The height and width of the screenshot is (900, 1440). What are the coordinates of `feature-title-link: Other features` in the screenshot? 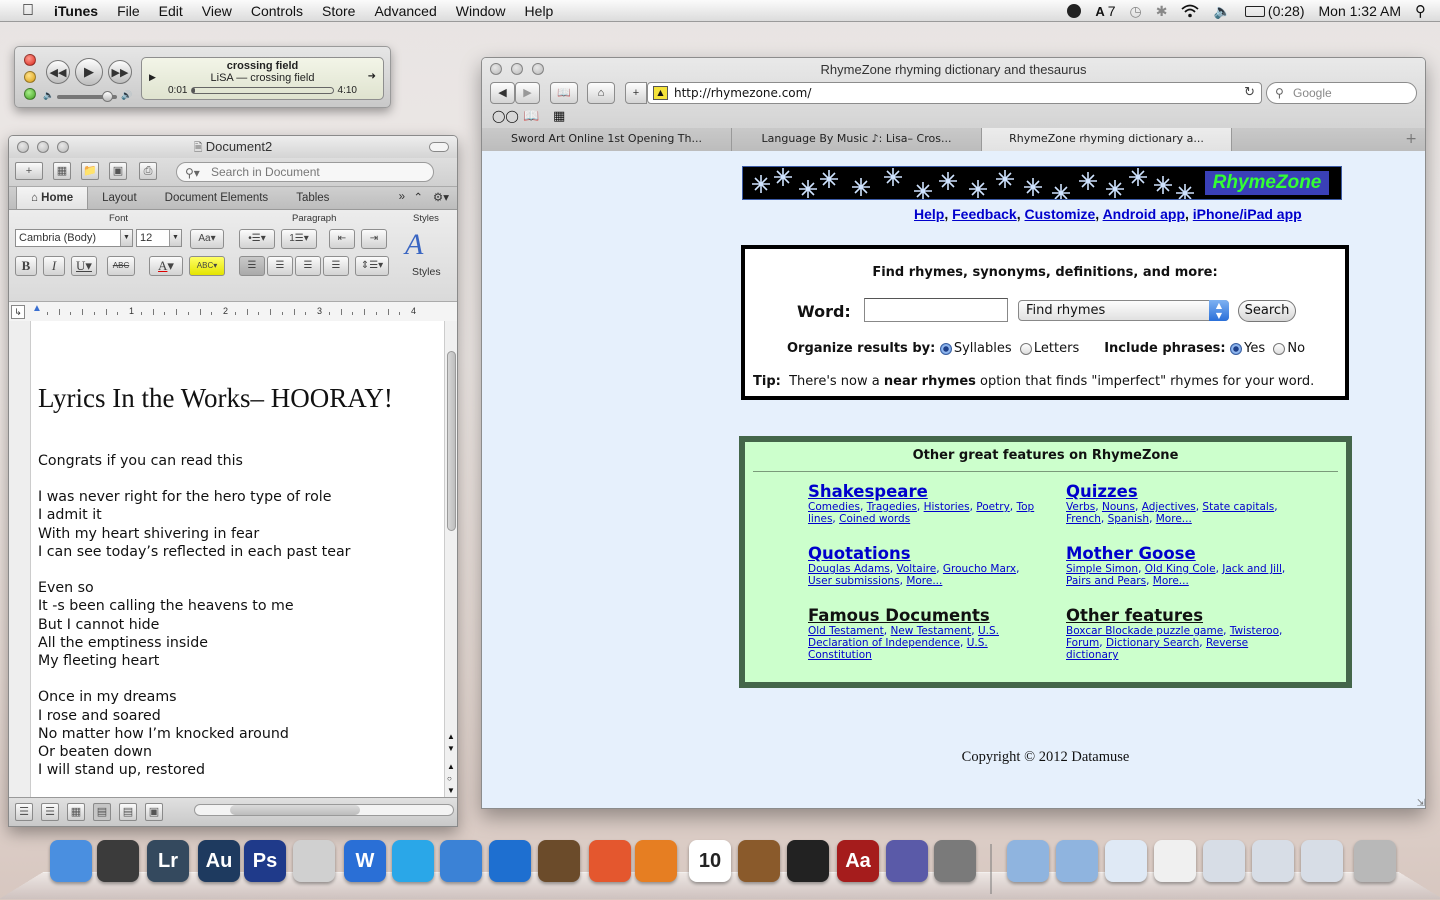 It's located at (1183, 615).